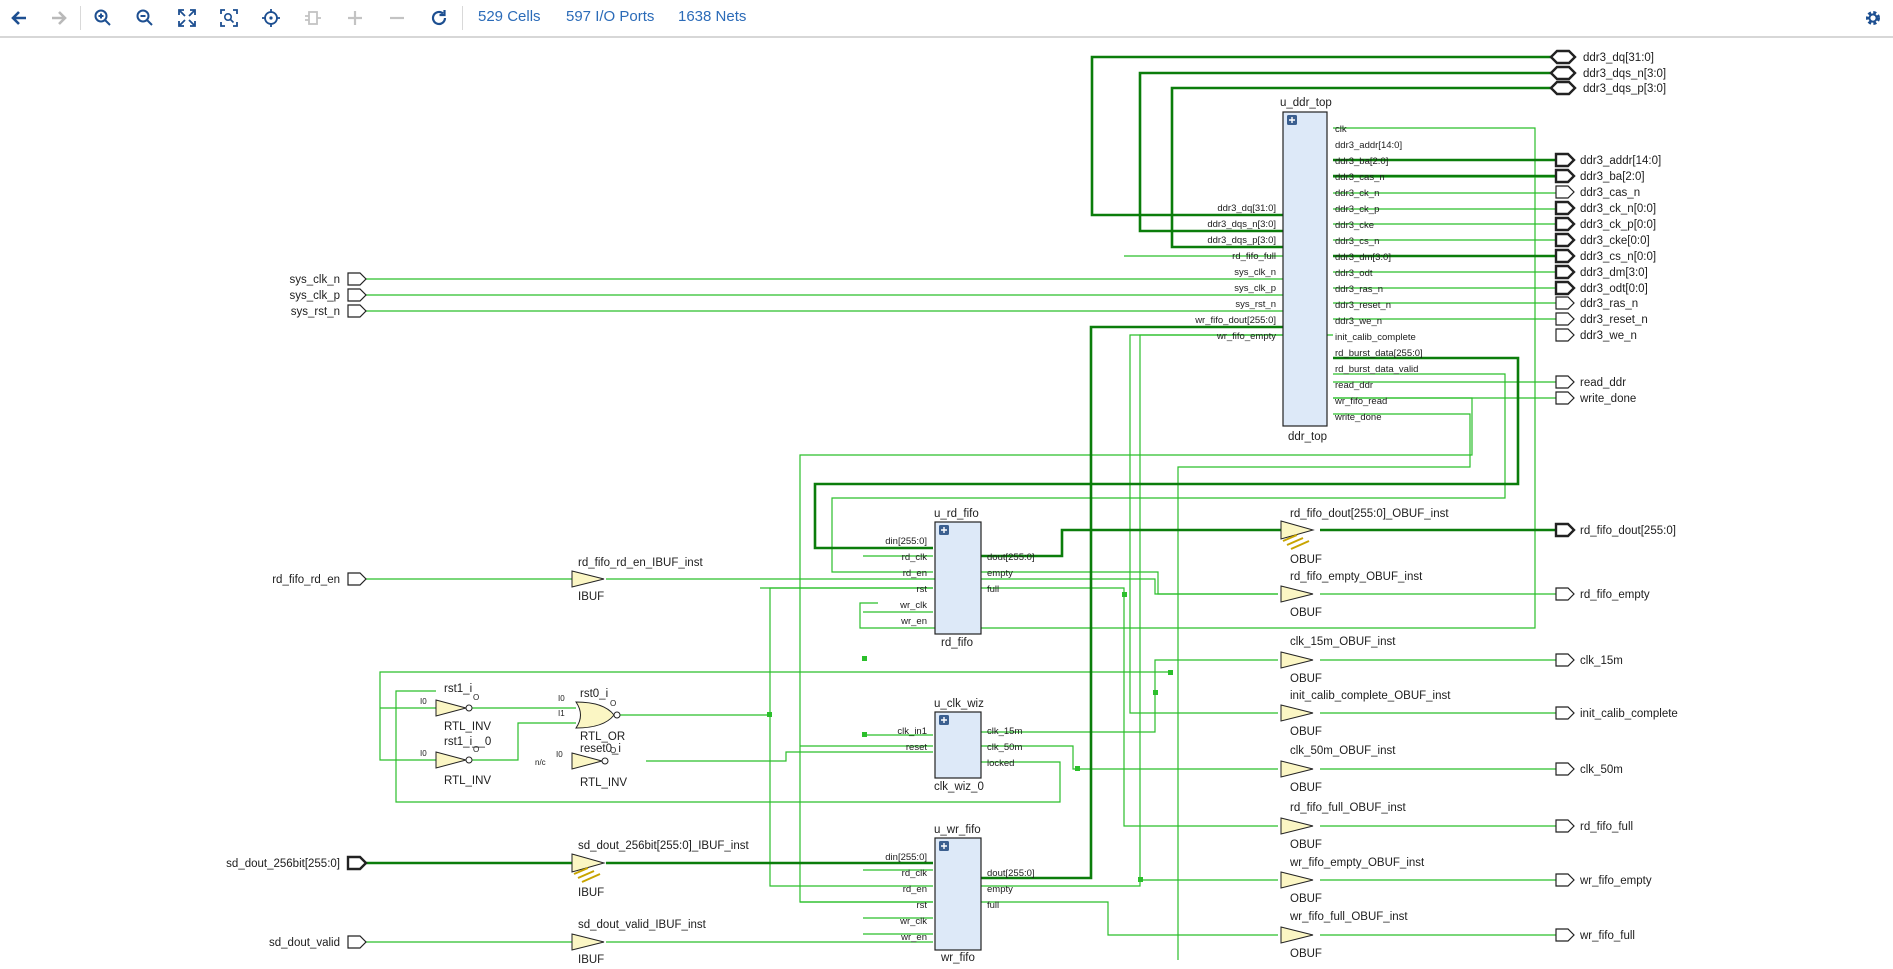  Describe the element at coordinates (1360, 177) in the screenshot. I see `pin-label: ddr3_cas_n` at that location.